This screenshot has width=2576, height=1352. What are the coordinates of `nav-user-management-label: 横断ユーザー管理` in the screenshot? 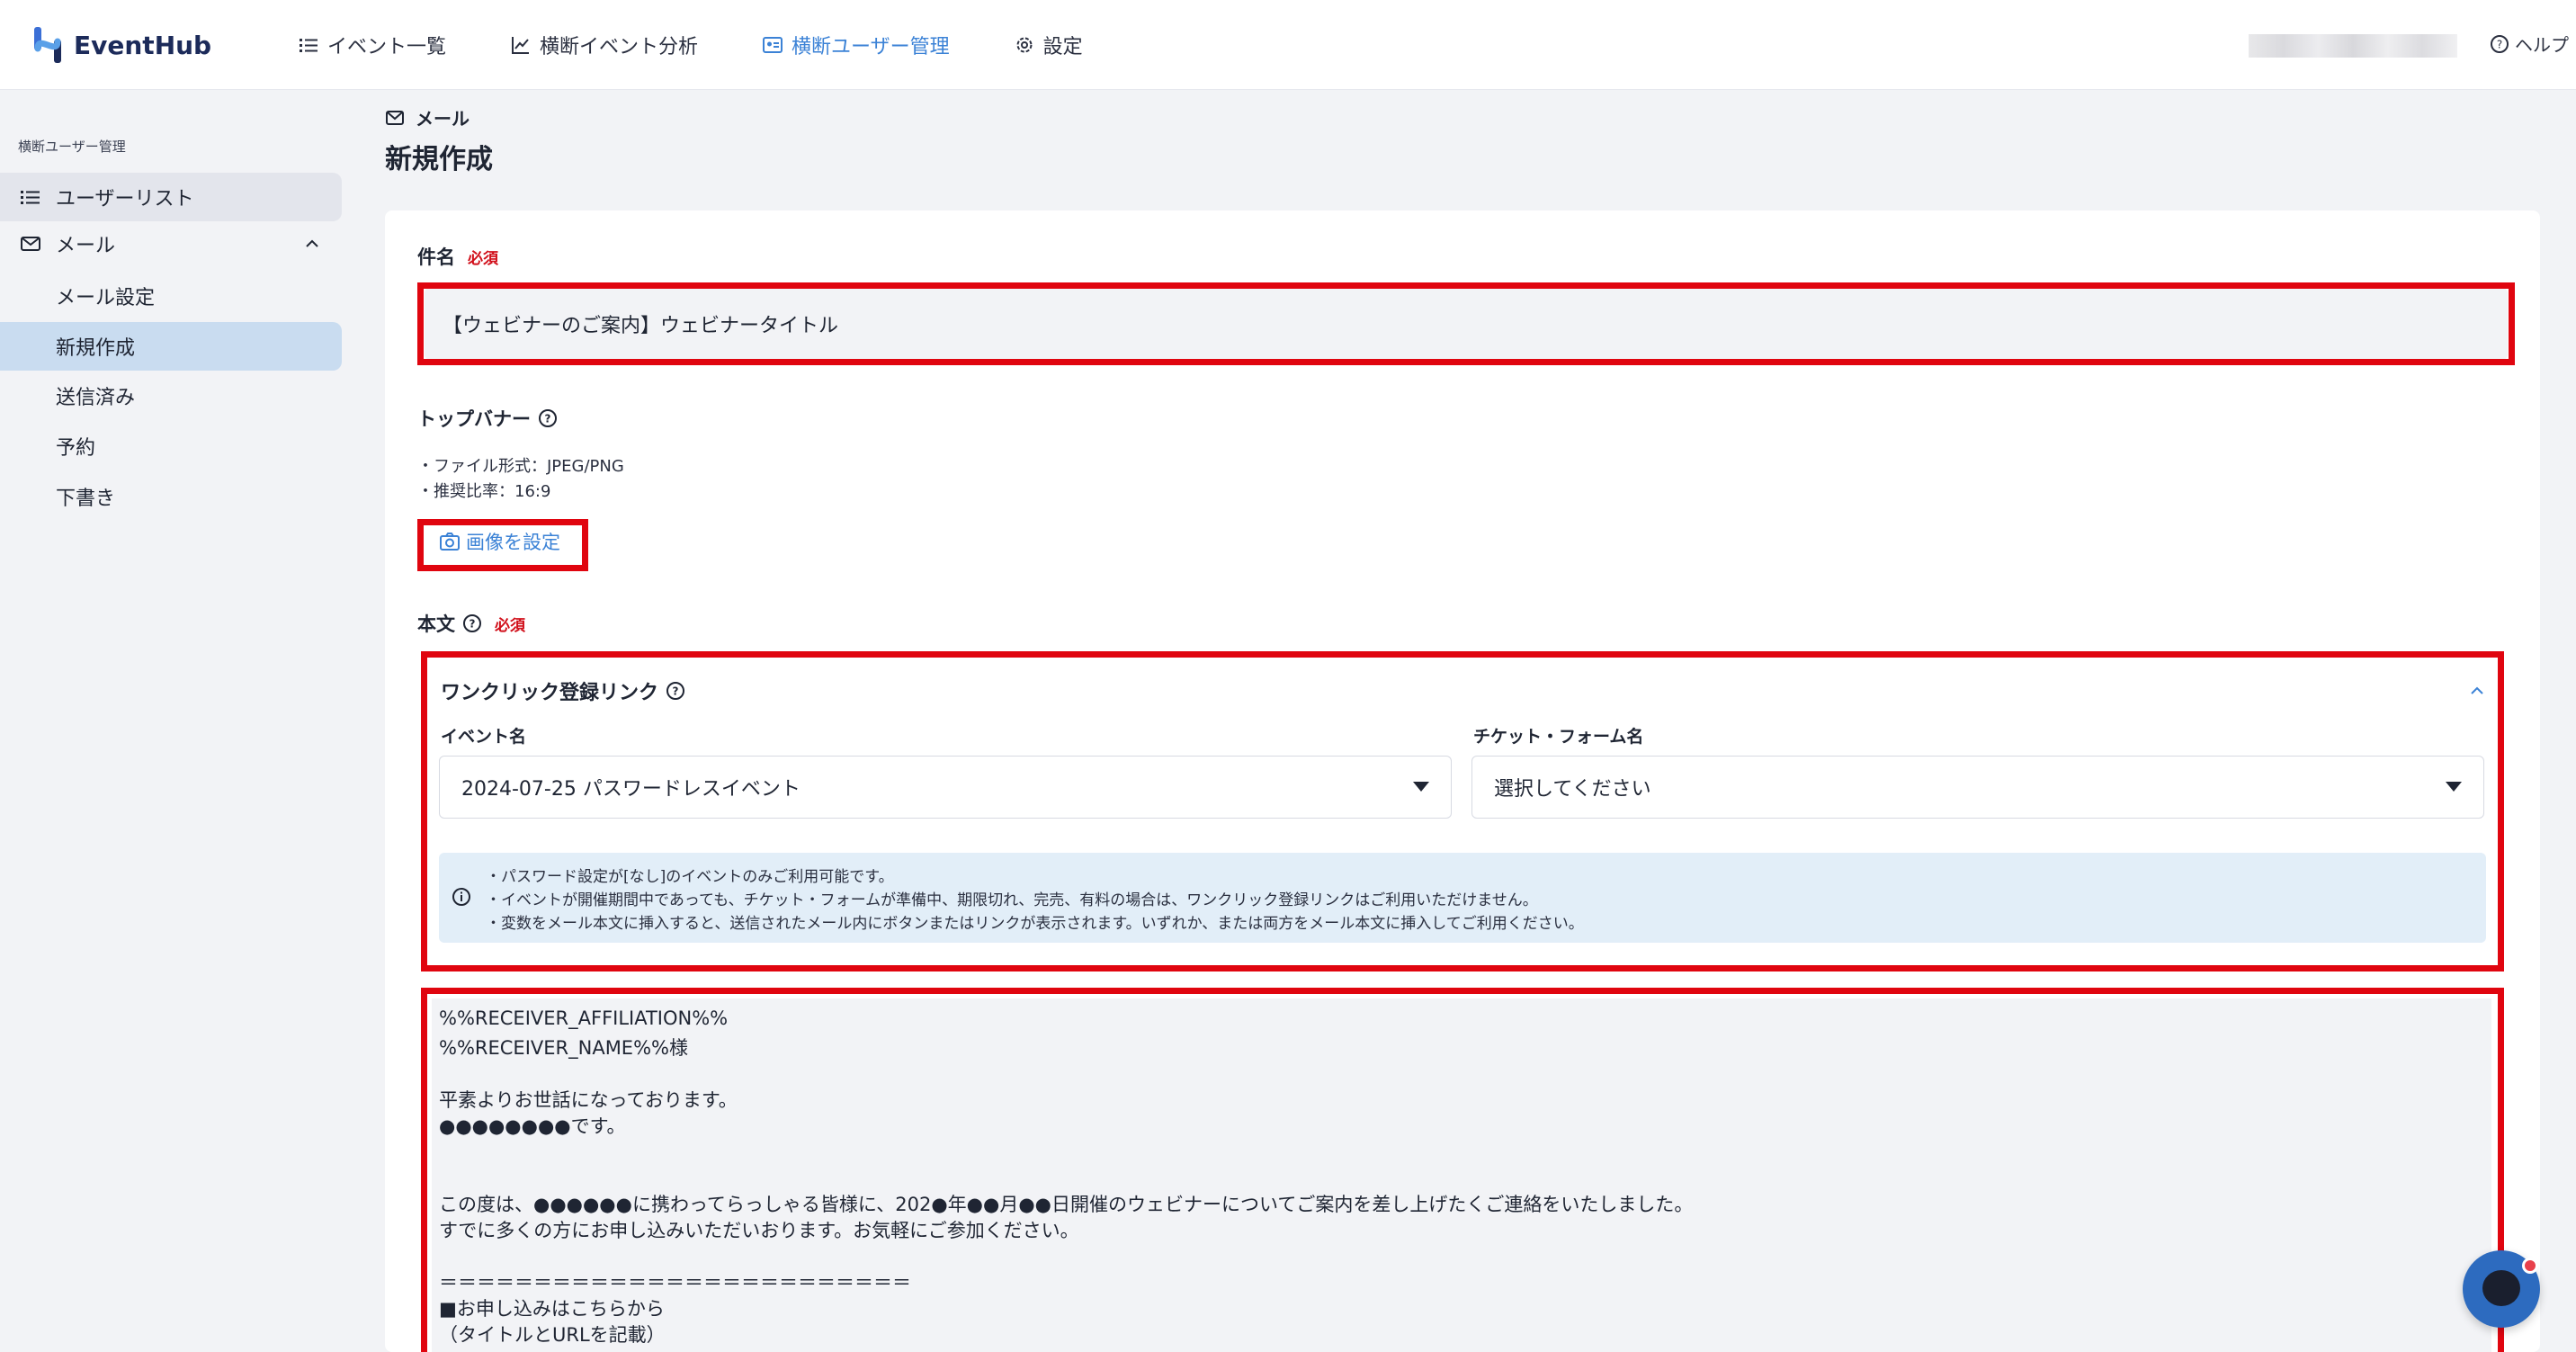 It's located at (871, 47).